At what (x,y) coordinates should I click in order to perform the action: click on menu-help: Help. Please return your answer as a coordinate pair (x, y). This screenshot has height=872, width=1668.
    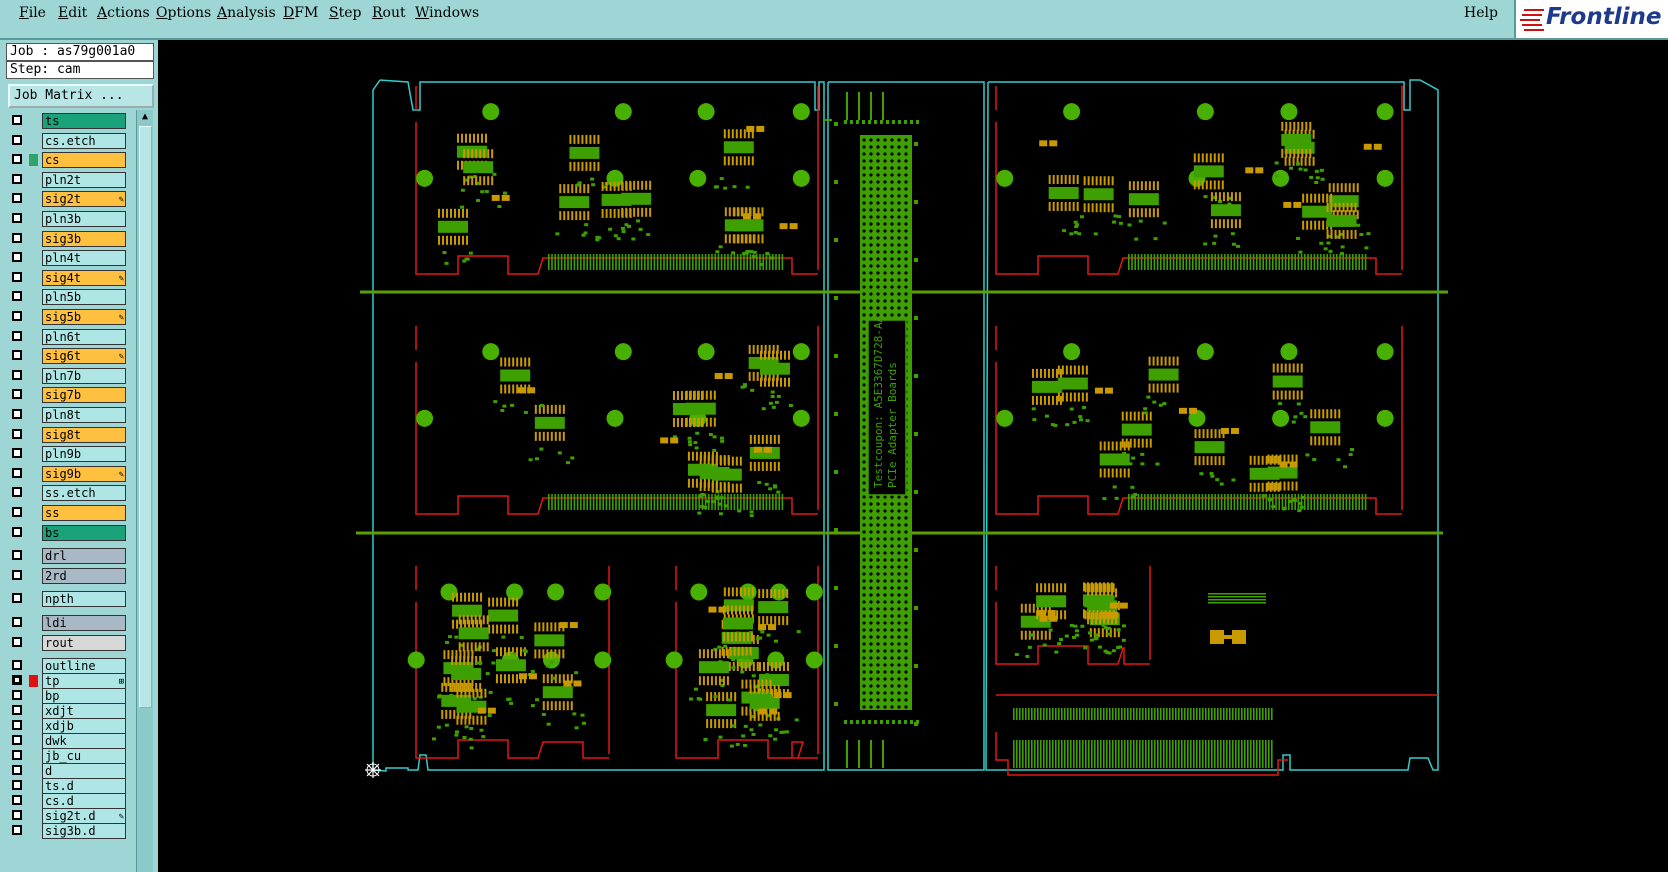
    Looking at the image, I should click on (1481, 13).